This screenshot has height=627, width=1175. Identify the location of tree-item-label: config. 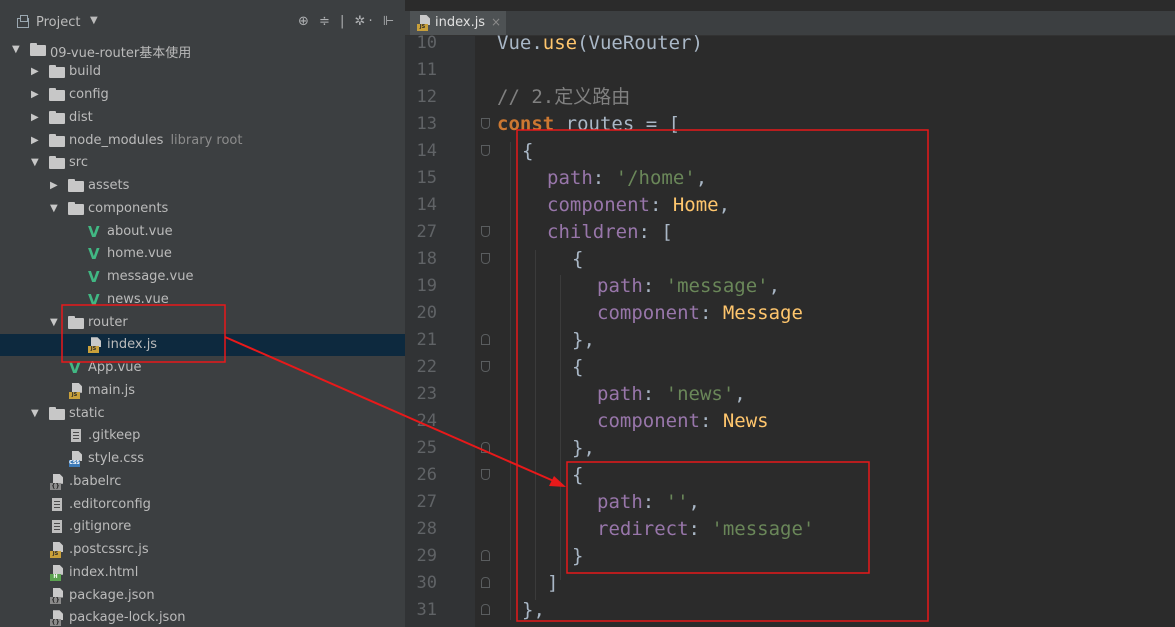
(89, 94).